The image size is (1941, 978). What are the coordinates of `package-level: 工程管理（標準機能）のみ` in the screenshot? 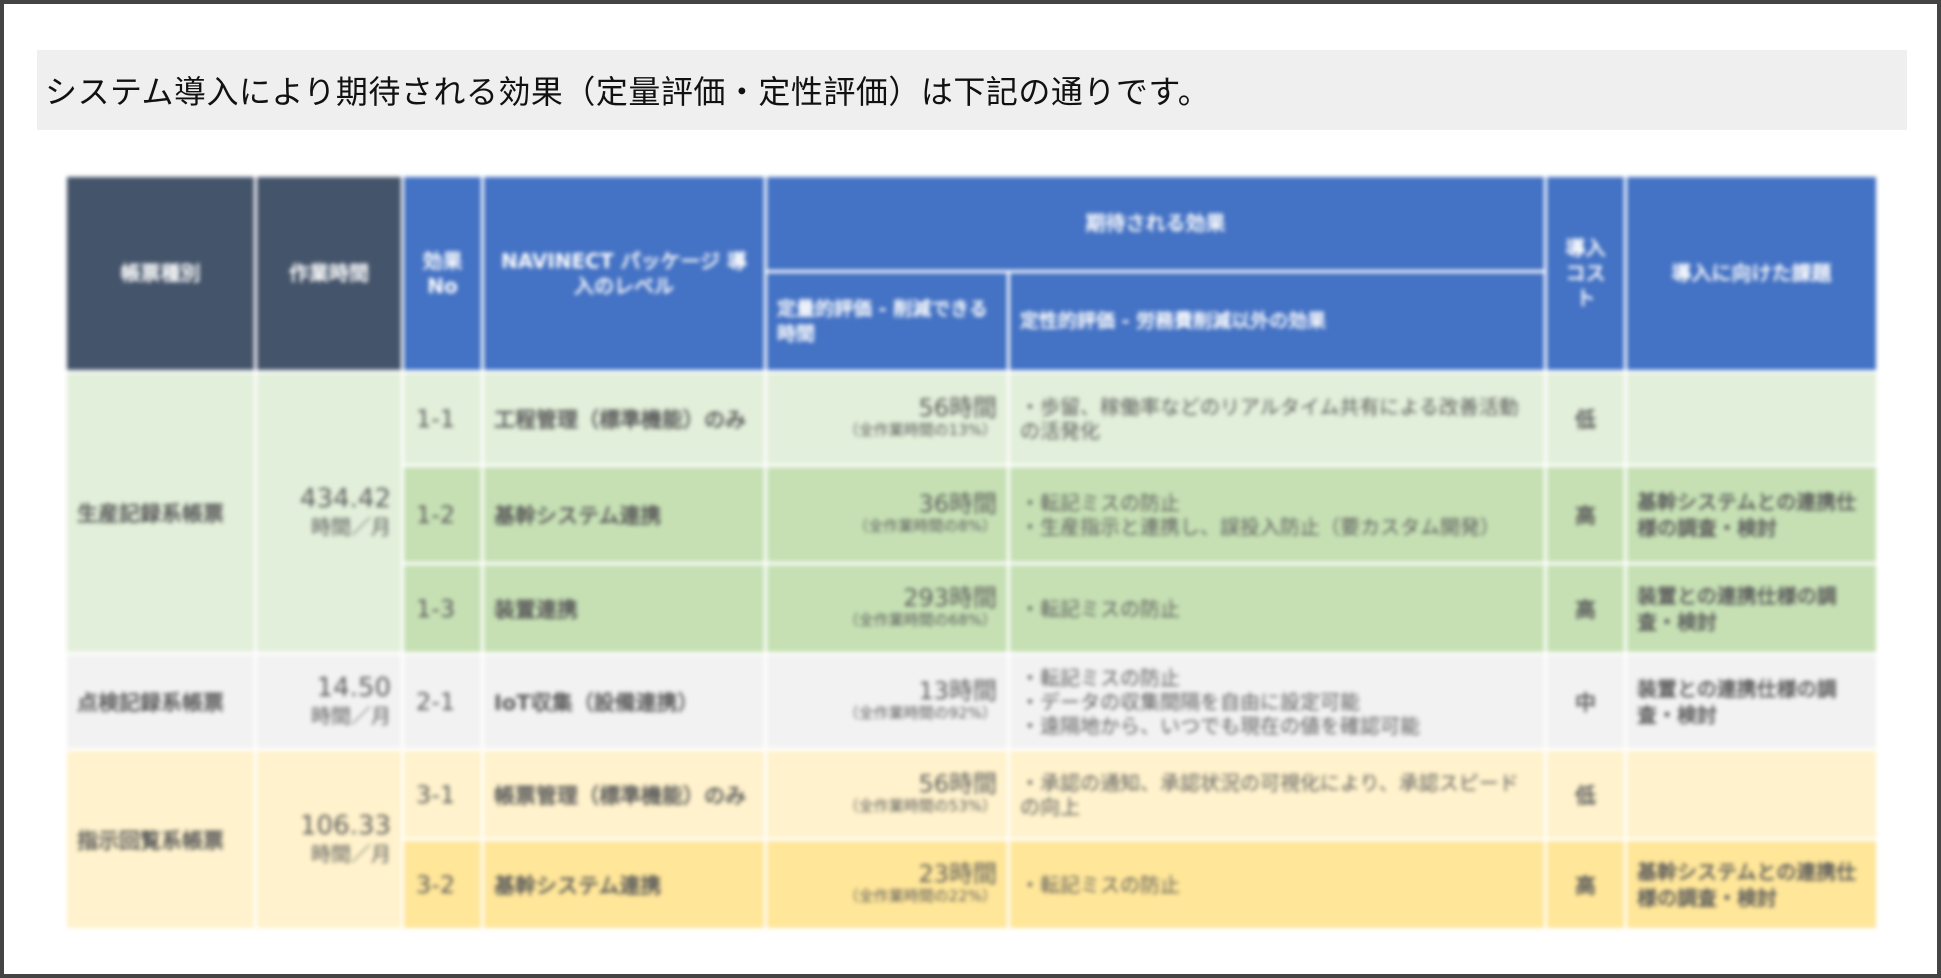 It's located at (624, 418).